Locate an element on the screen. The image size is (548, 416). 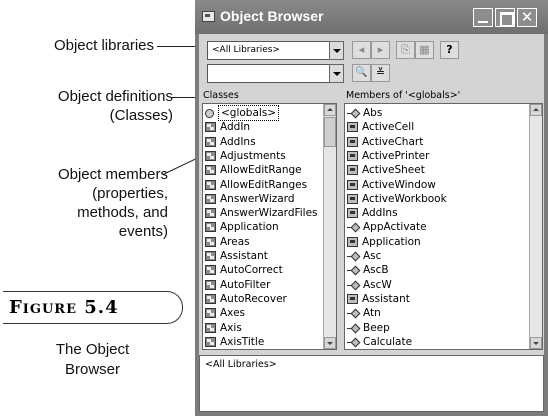
member-list-item-row: AscW is located at coordinates (369, 285).